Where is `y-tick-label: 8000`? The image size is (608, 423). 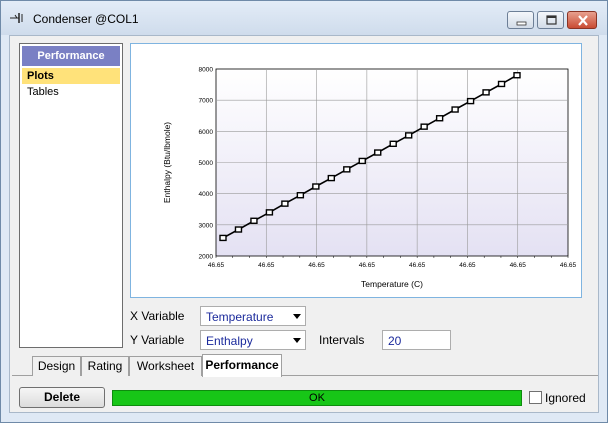 y-tick-label: 8000 is located at coordinates (206, 70).